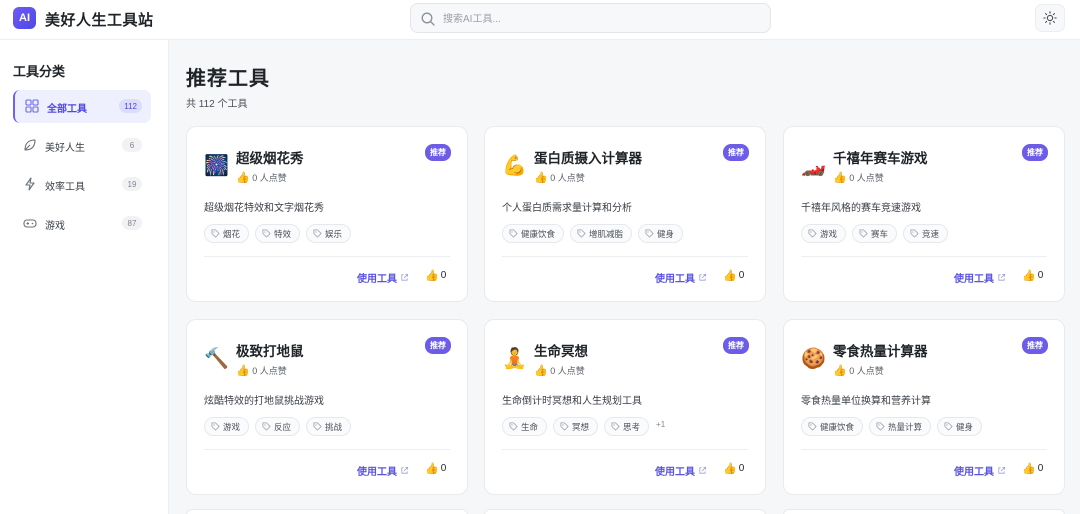  What do you see at coordinates (1035, 152) in the screenshot?
I see `recommend-badge: 推荐` at bounding box center [1035, 152].